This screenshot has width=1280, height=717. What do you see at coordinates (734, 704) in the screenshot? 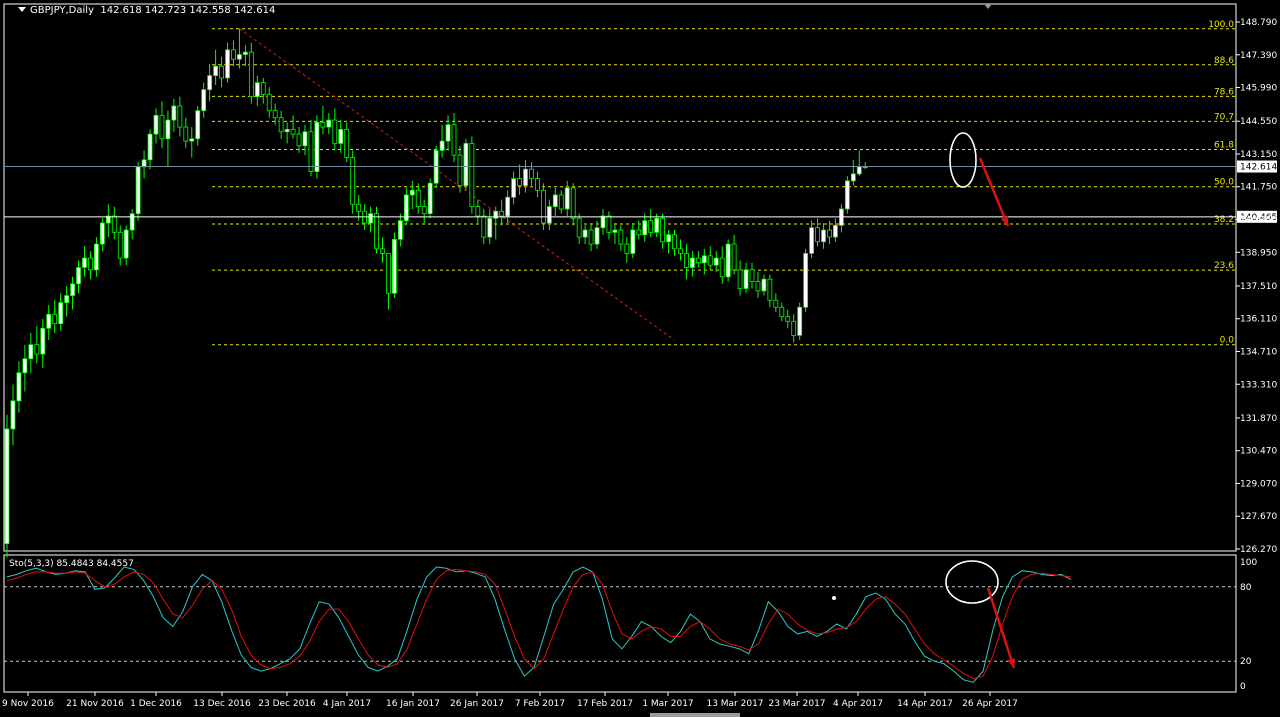
I see `time-tick-label: 13 Mar 2017` at bounding box center [734, 704].